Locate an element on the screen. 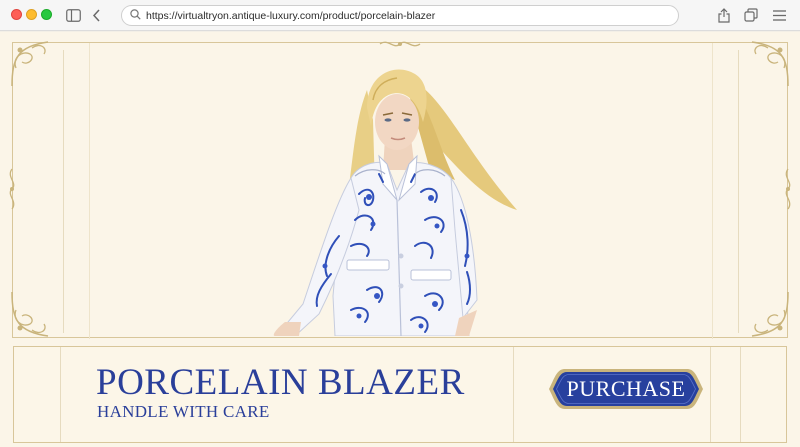  zoom-window-button is located at coordinates (46, 14).